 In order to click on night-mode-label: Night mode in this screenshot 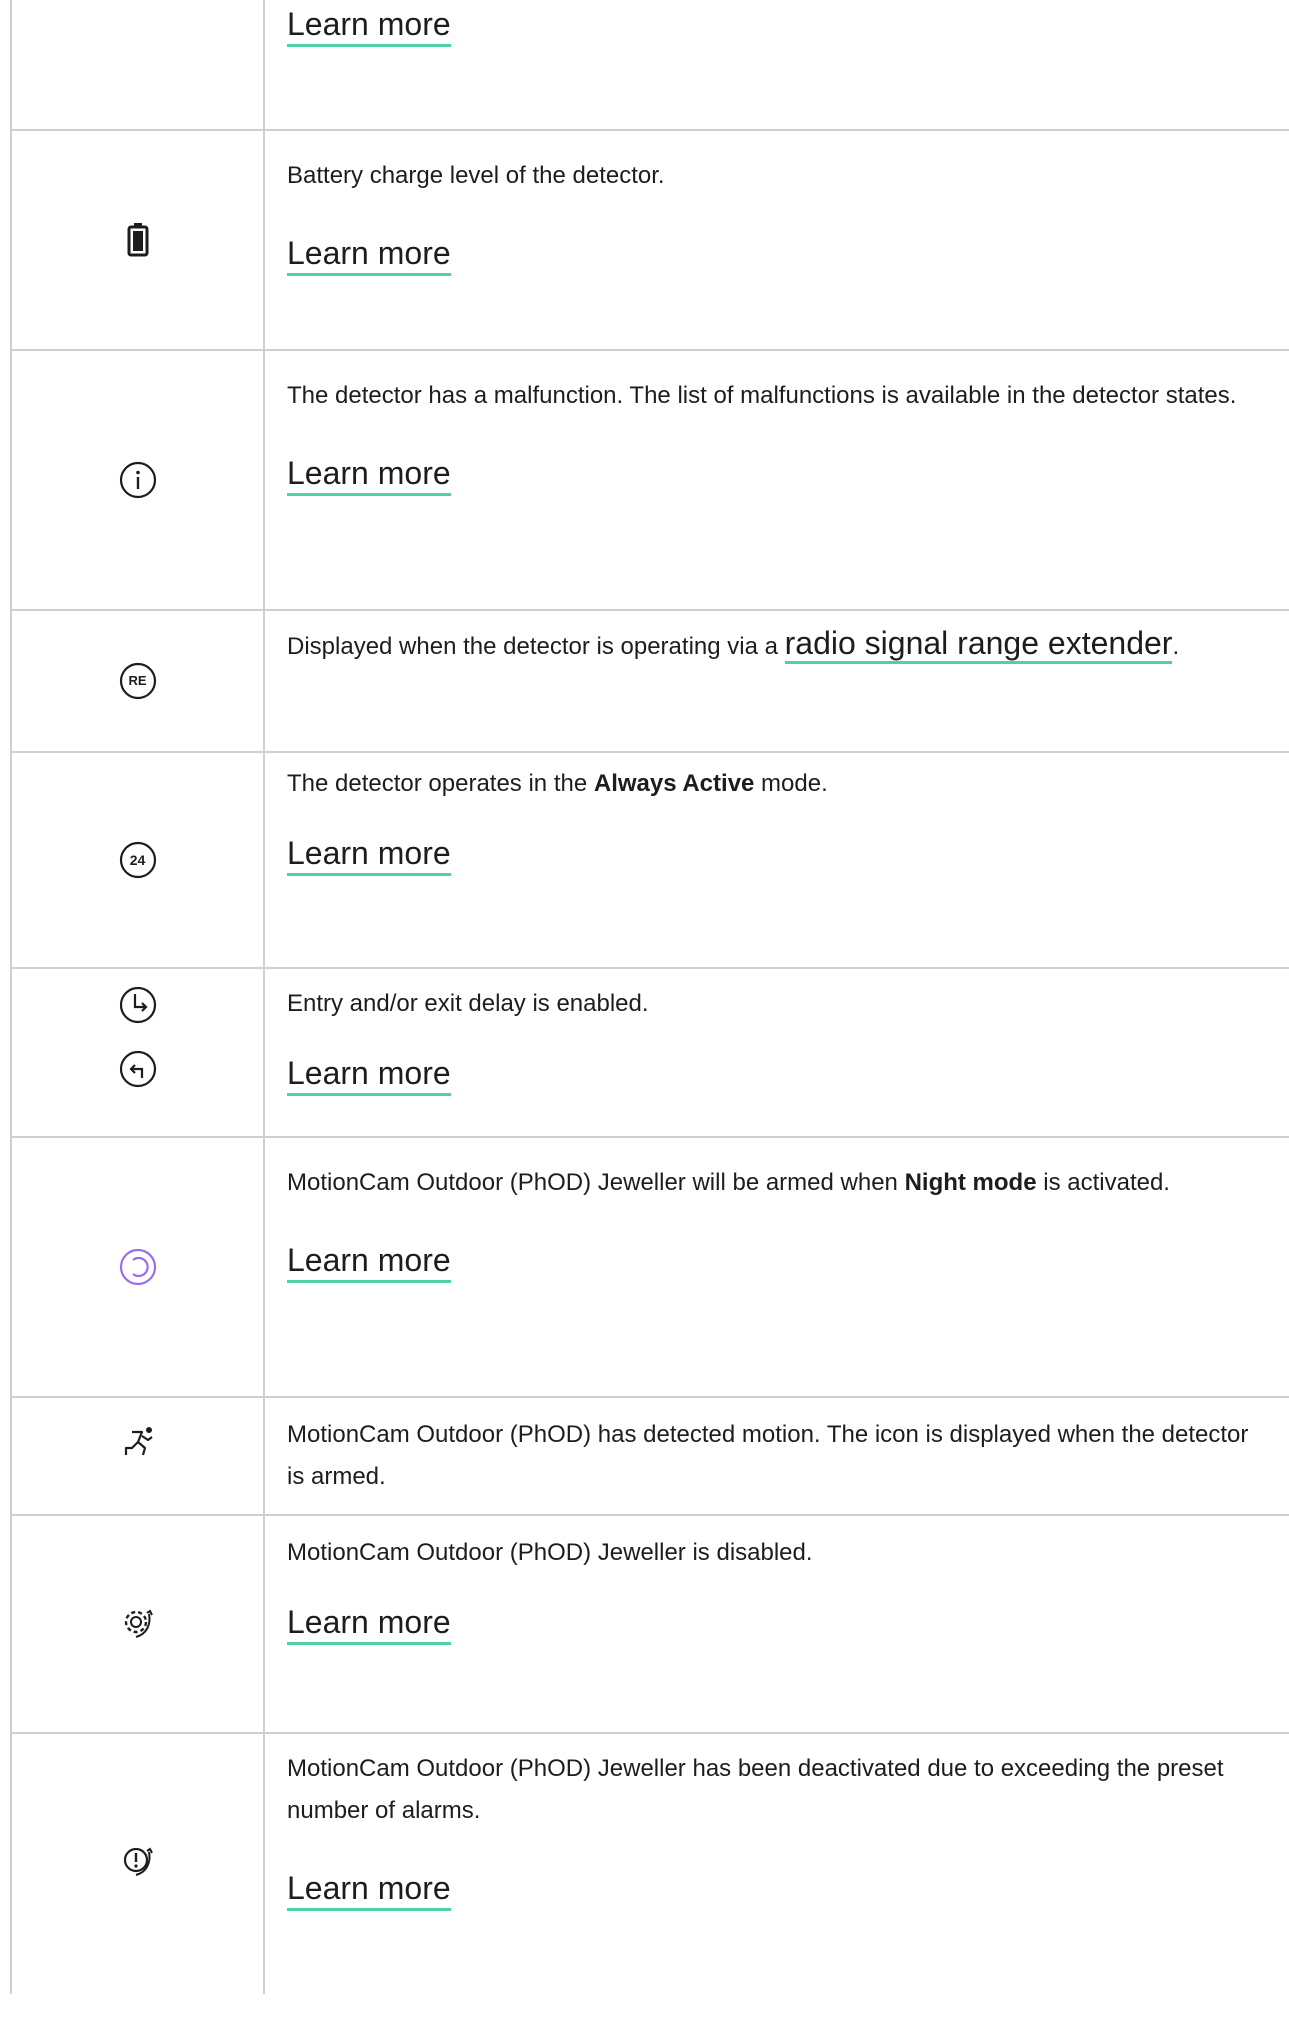, I will do `click(970, 1182)`.